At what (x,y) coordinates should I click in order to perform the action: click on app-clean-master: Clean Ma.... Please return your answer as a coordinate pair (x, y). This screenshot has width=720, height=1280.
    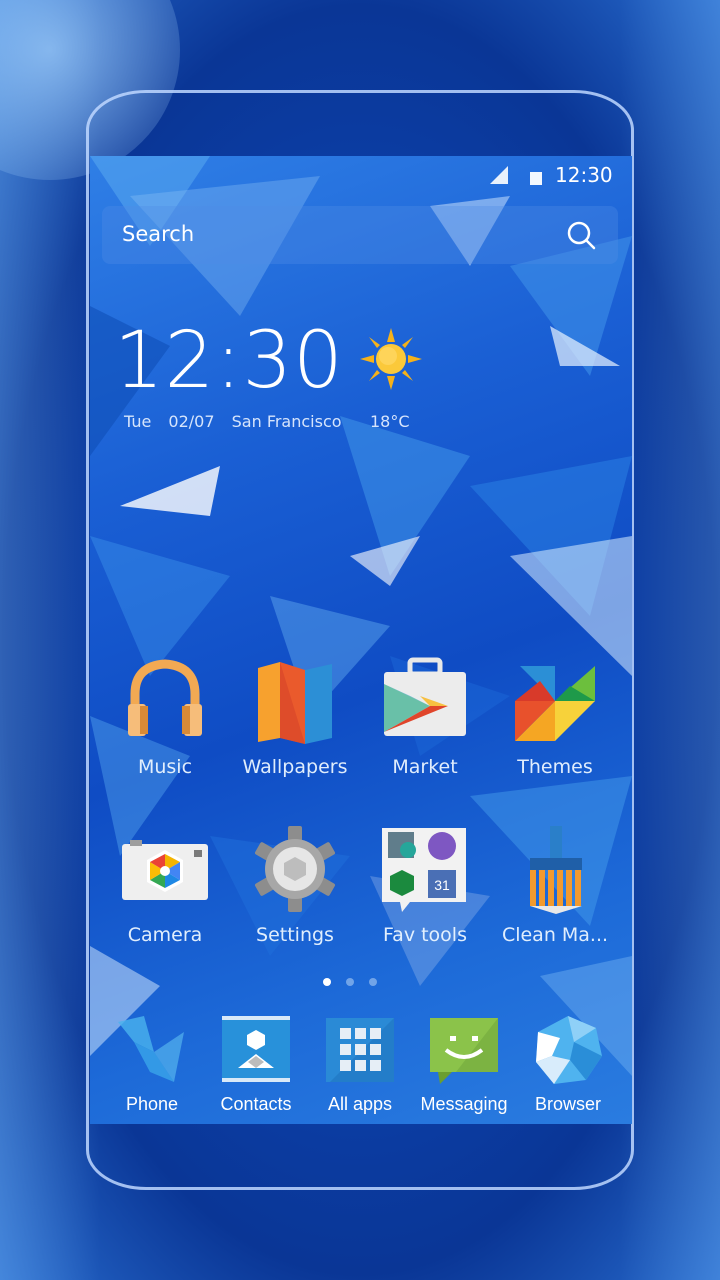
    Looking at the image, I should click on (555, 885).